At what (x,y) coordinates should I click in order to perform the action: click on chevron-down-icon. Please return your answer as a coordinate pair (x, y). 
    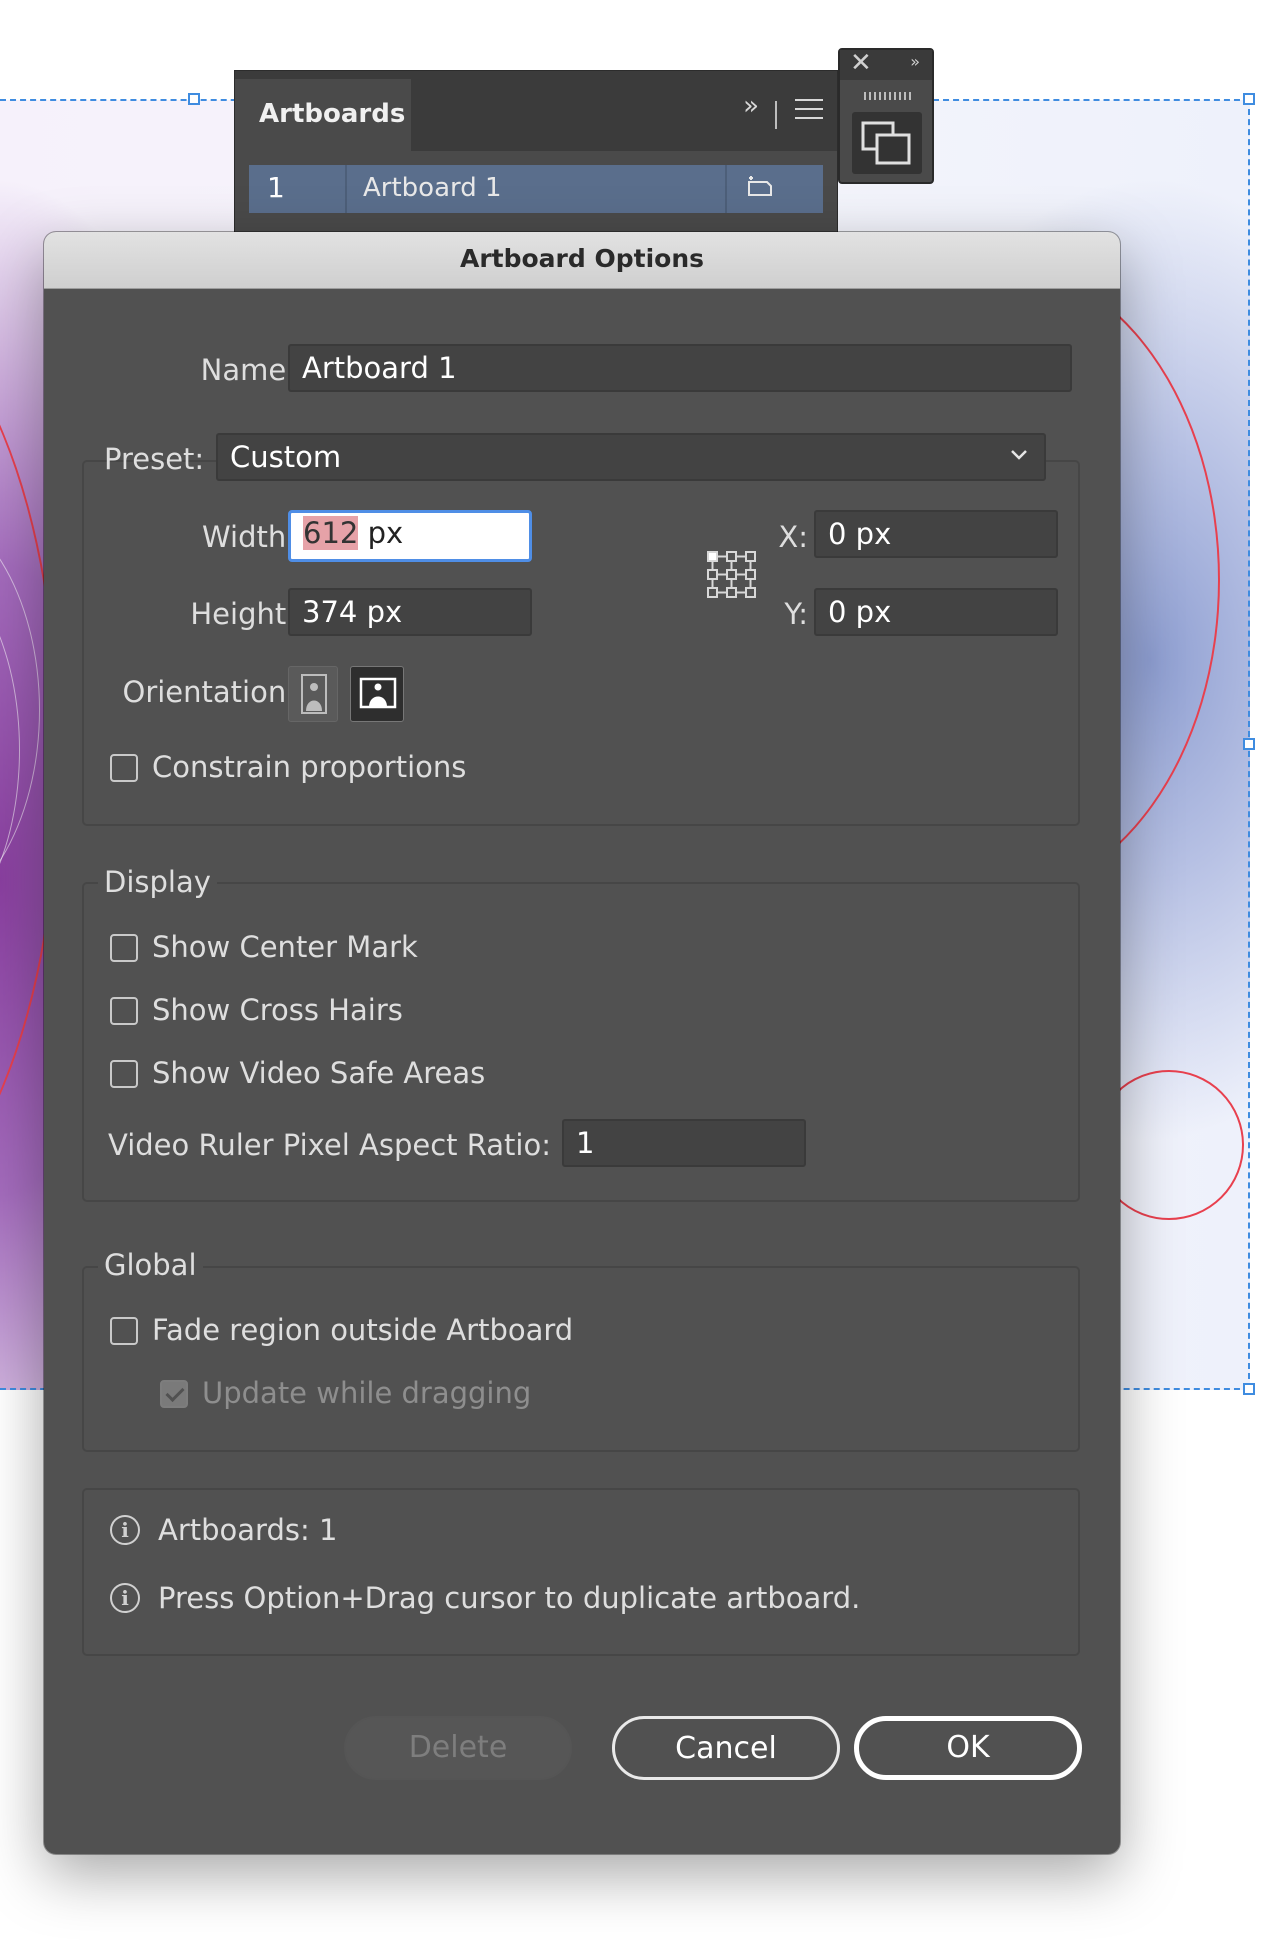
    Looking at the image, I should click on (1019, 455).